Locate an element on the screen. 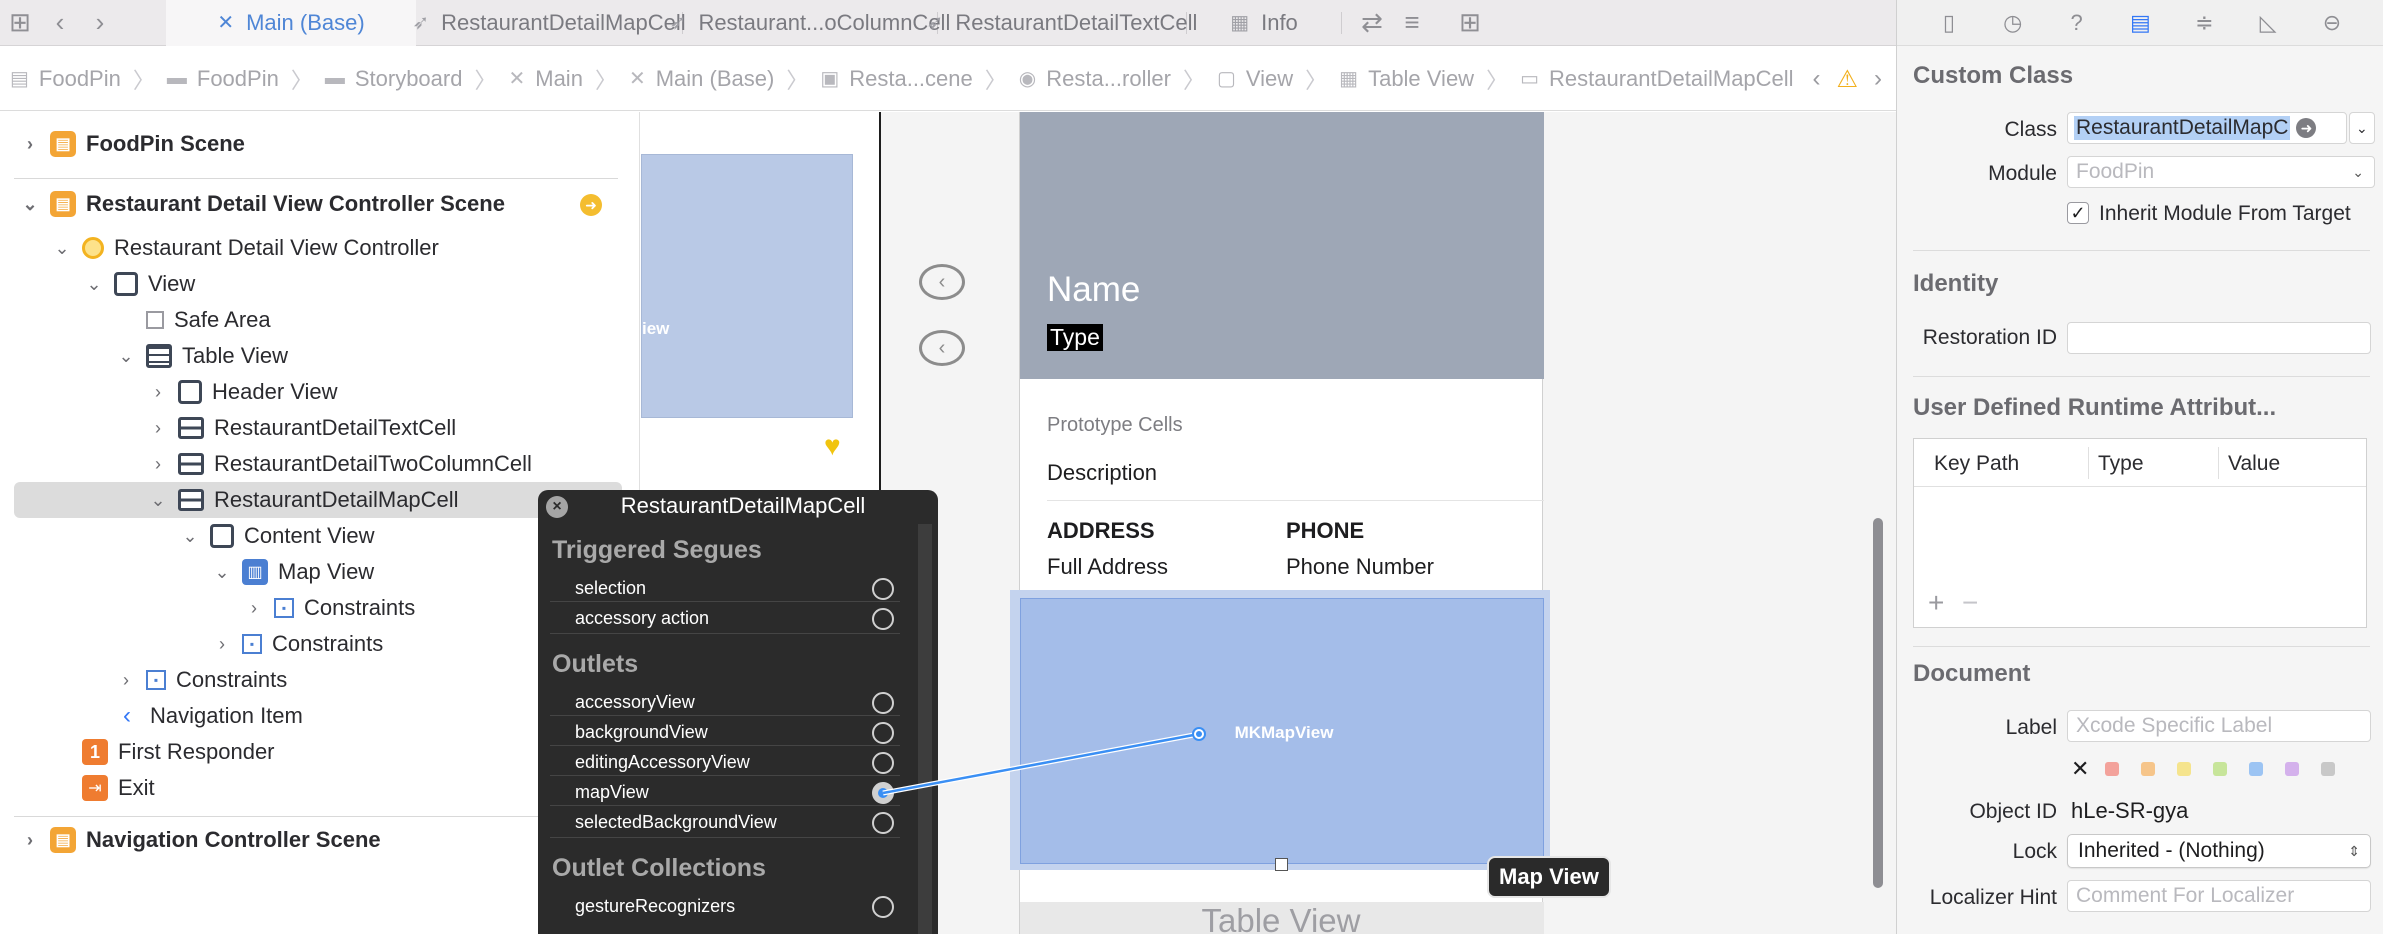 The image size is (2383, 934). class-field: RestaurantDetailMapC ➜ is located at coordinates (2207, 128).